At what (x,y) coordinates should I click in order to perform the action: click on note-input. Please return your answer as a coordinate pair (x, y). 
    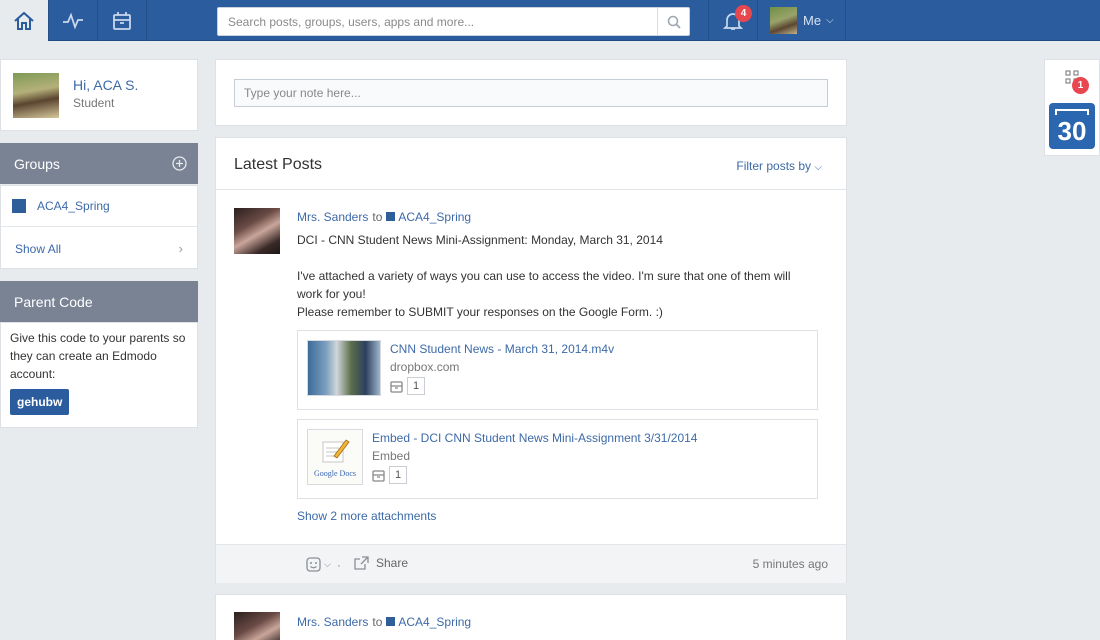
    Looking at the image, I should click on (531, 93).